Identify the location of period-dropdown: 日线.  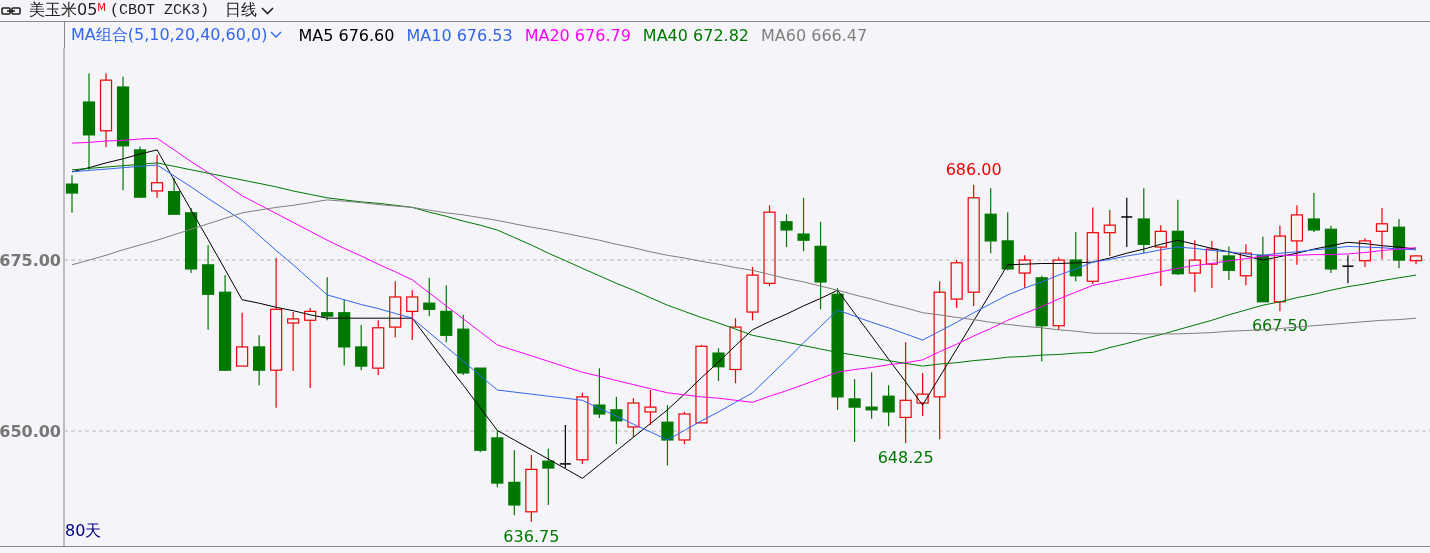
(250, 10).